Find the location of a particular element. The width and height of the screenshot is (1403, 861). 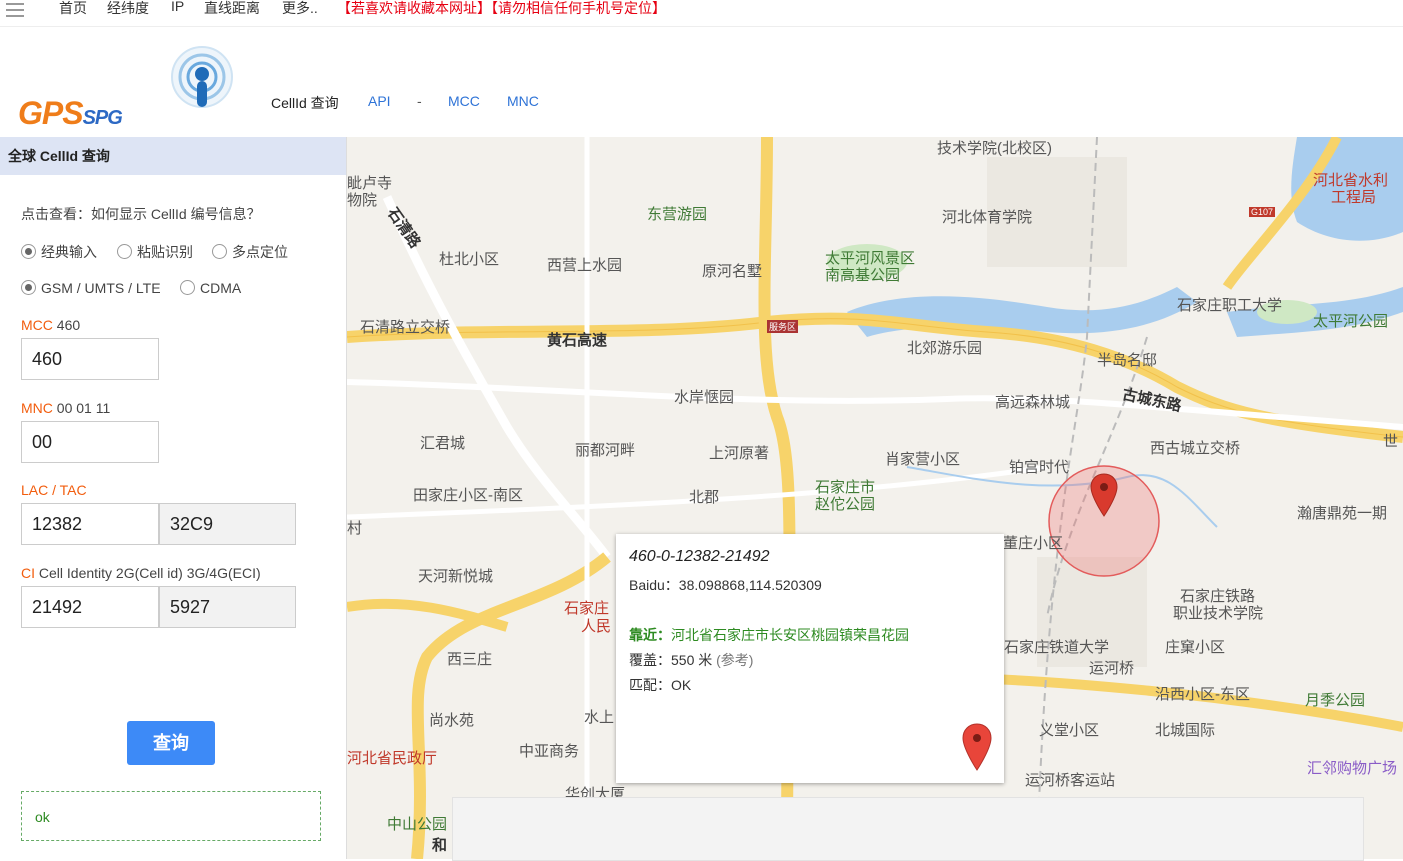

notice-text: 【若喜欢请收藏本网址】【请勿相信任何手机号定位】 is located at coordinates (501, 8).